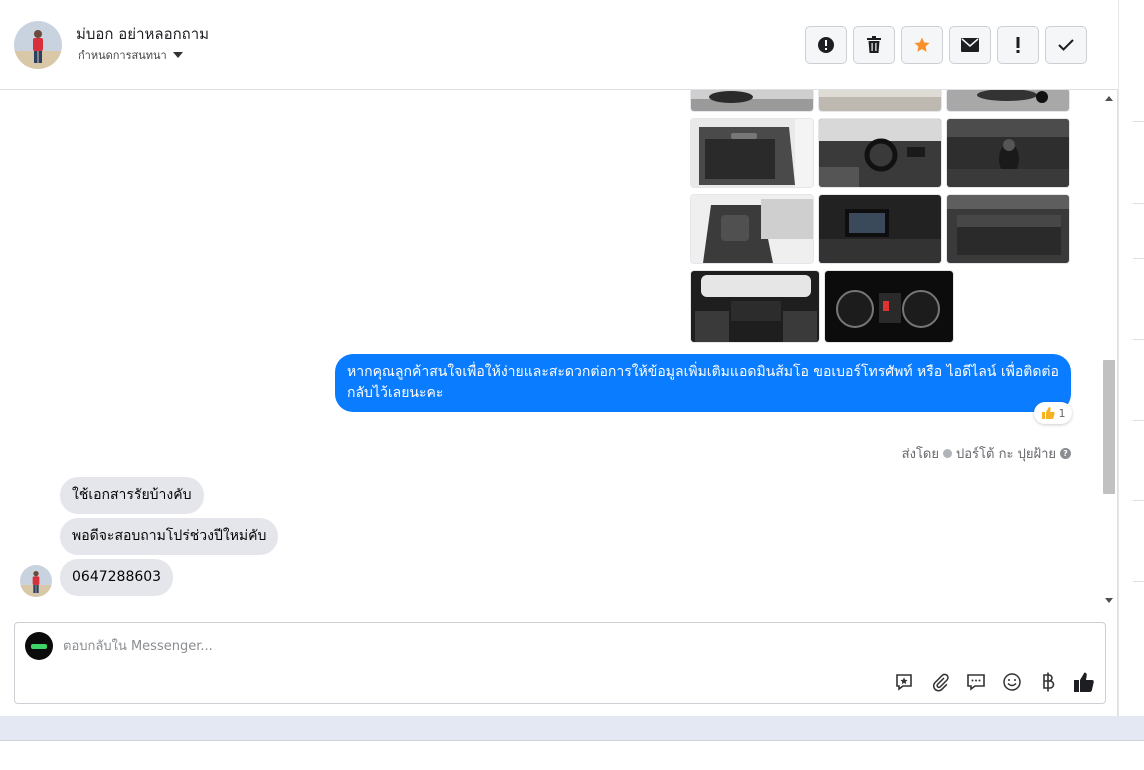  What do you see at coordinates (143, 34) in the screenshot?
I see `contact-name: ม่บอก อย่าหลอกถาม` at bounding box center [143, 34].